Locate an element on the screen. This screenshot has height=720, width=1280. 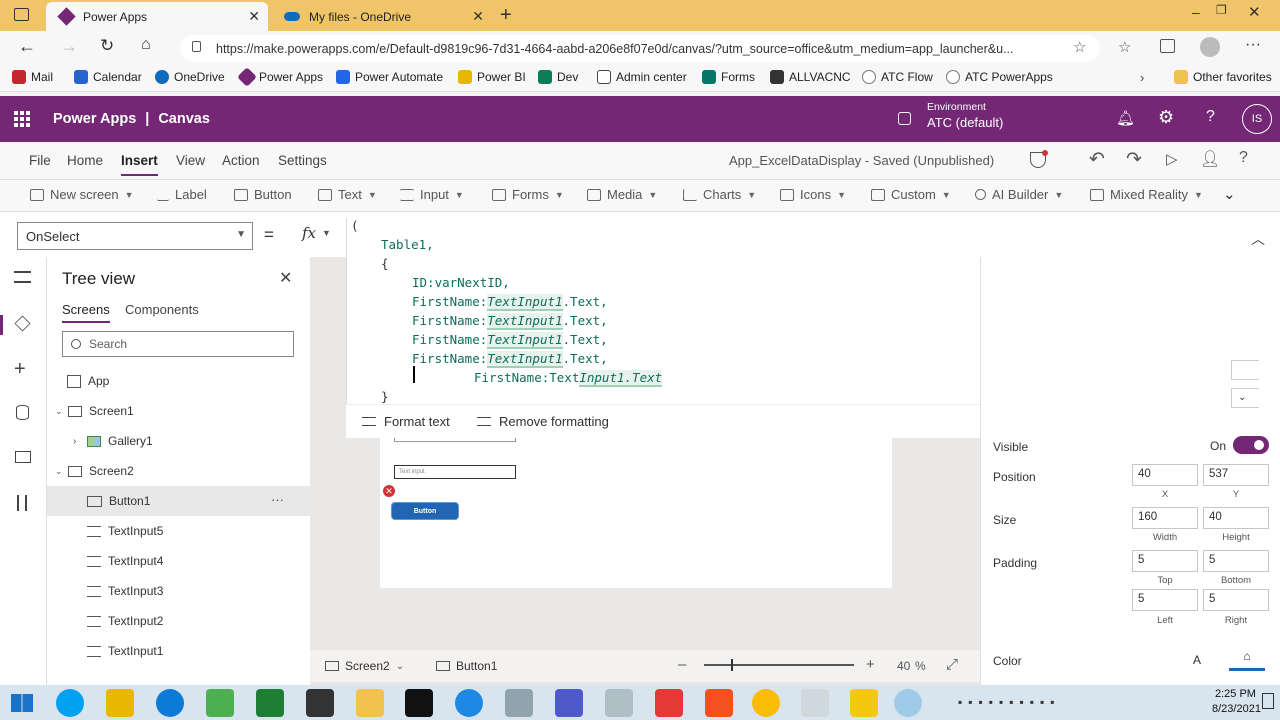
menu-settings: Settings is located at coordinates (302, 160).